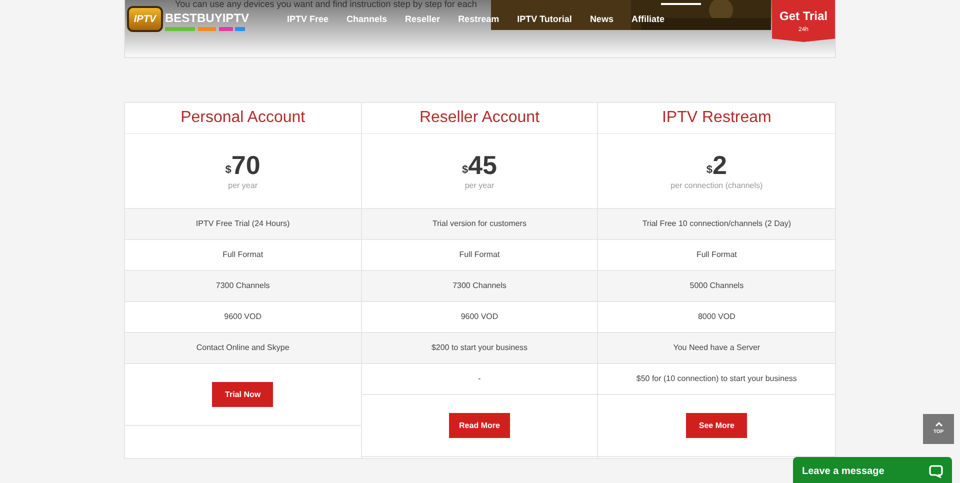  Describe the element at coordinates (243, 224) in the screenshot. I see `feature-text: IPTV Free Trial (24 Hours)` at that location.